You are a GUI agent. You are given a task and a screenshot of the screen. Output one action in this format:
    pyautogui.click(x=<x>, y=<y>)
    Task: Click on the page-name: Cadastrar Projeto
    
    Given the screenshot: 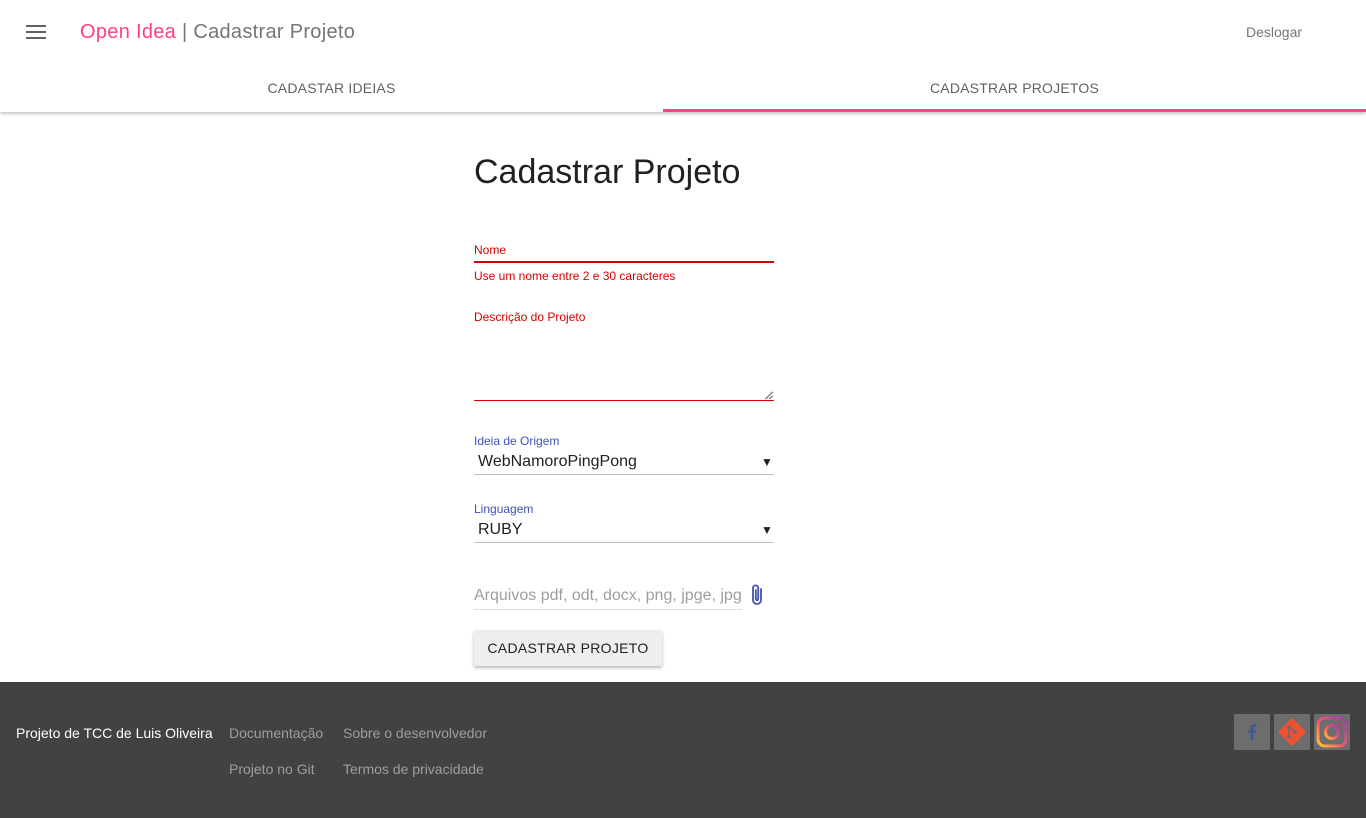 What is the action you would take?
    pyautogui.click(x=274, y=32)
    